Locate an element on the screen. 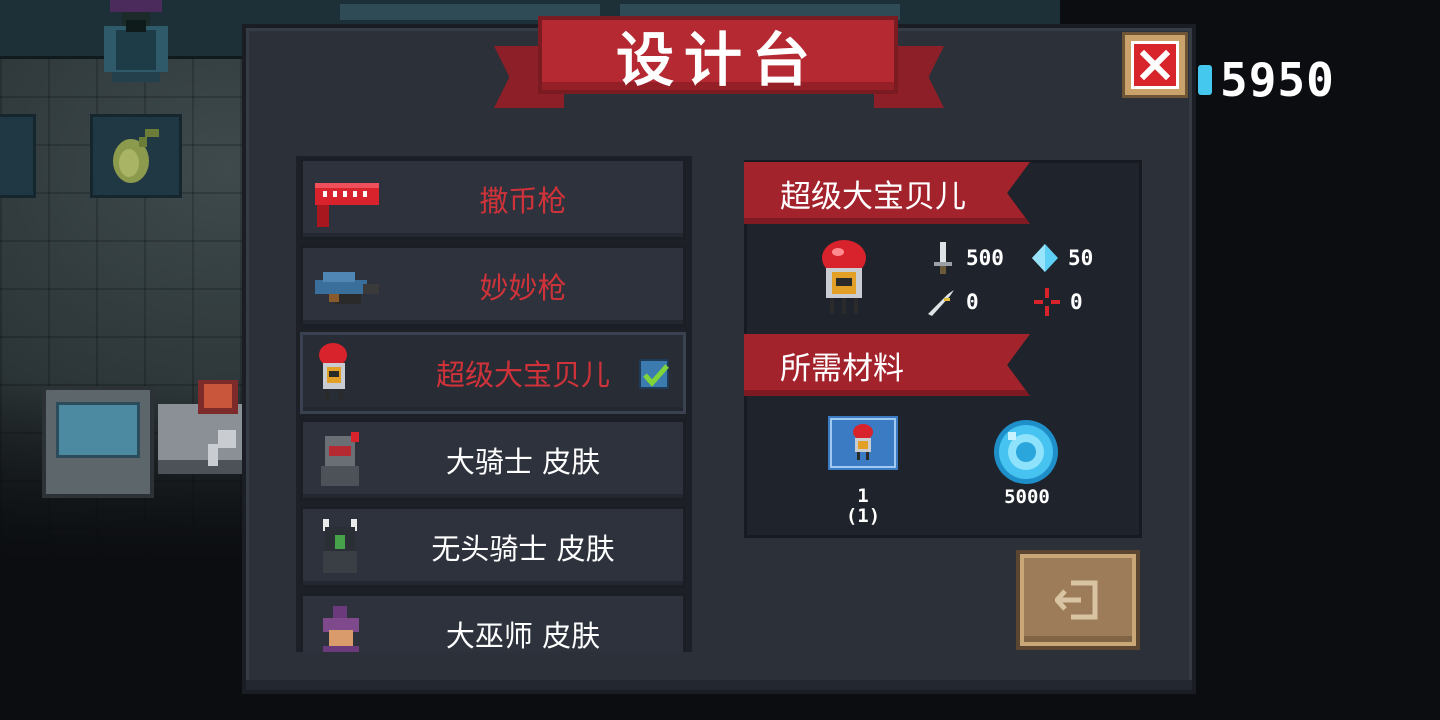 The height and width of the screenshot is (720, 1440). blueprint-icon is located at coordinates (863, 443).